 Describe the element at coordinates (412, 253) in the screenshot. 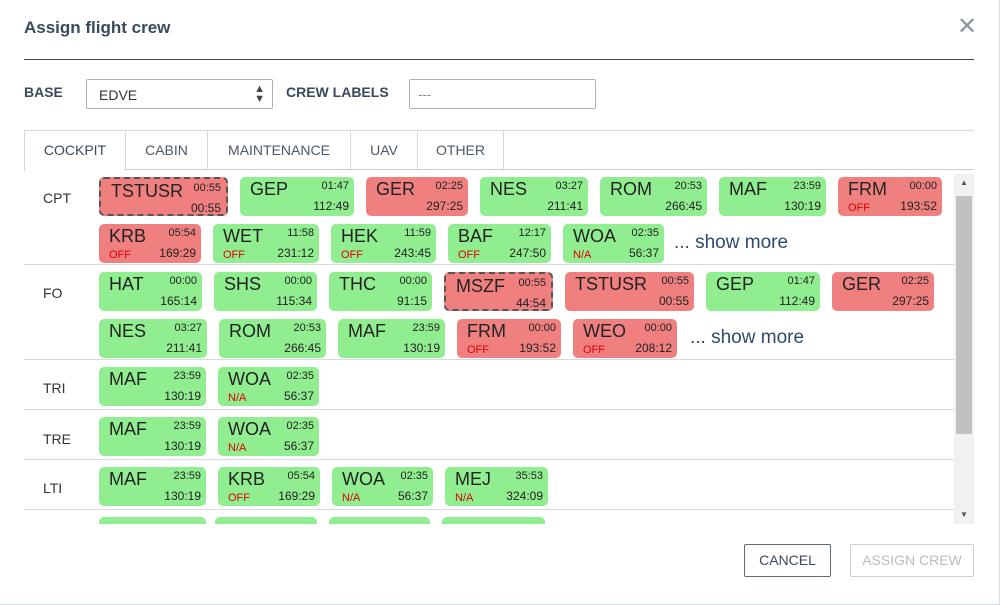

I see `total-time: 243:45` at that location.